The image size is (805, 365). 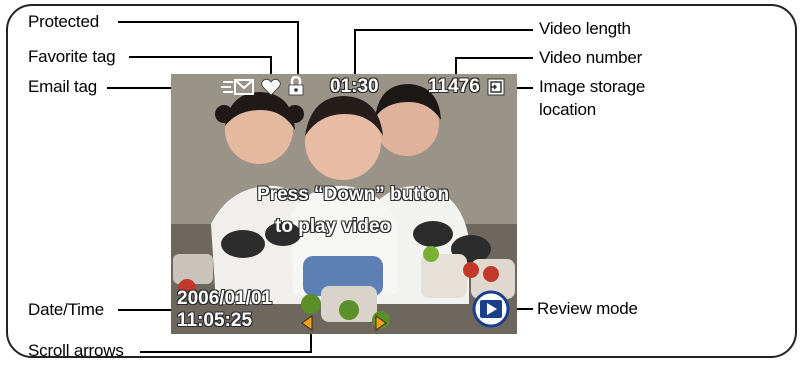 I want to click on email-icon, so click(x=237, y=87).